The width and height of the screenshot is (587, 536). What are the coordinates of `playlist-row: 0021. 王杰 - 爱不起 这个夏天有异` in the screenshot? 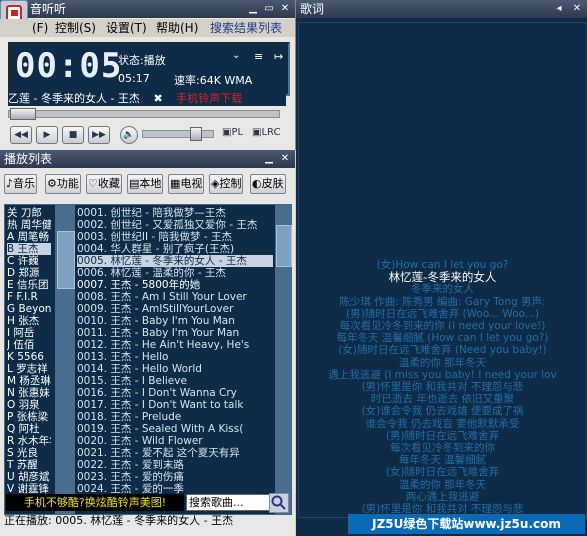 It's located at (175, 453).